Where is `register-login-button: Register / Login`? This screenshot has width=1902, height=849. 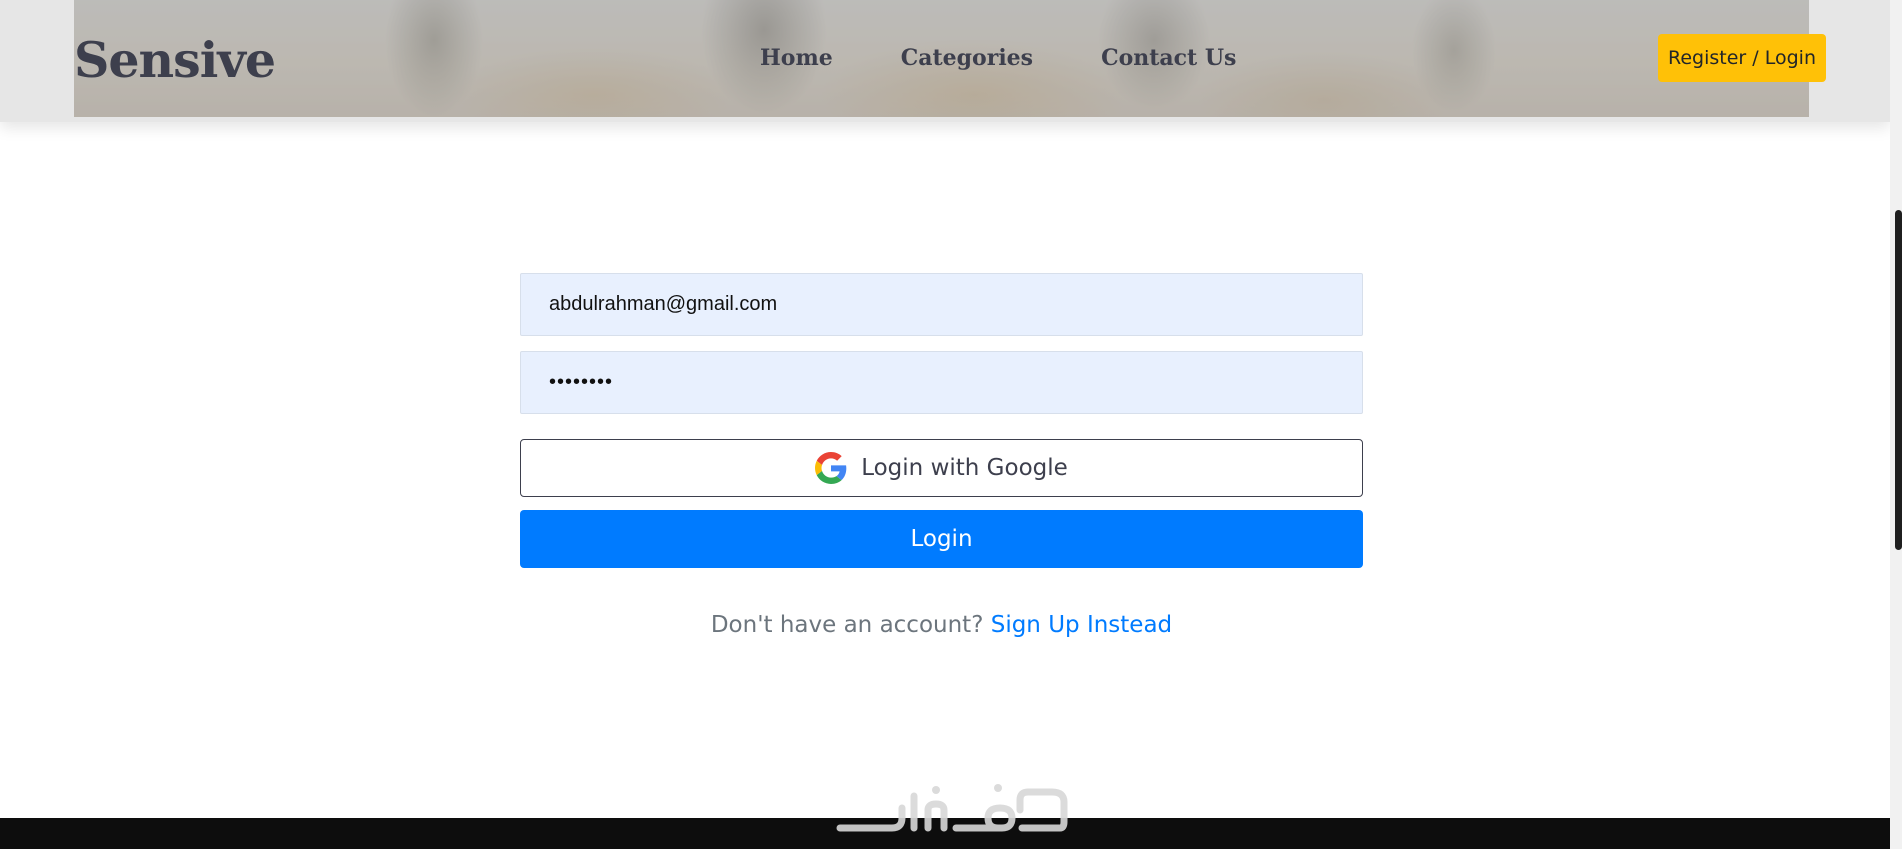 register-login-button: Register / Login is located at coordinates (1742, 58).